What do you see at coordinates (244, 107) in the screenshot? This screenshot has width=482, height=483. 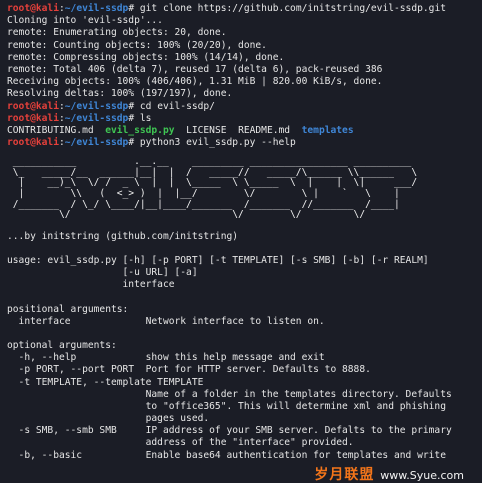 I see `prompt-line: root@kali:~/evil-ssdp# cd evil-ssdp/` at bounding box center [244, 107].